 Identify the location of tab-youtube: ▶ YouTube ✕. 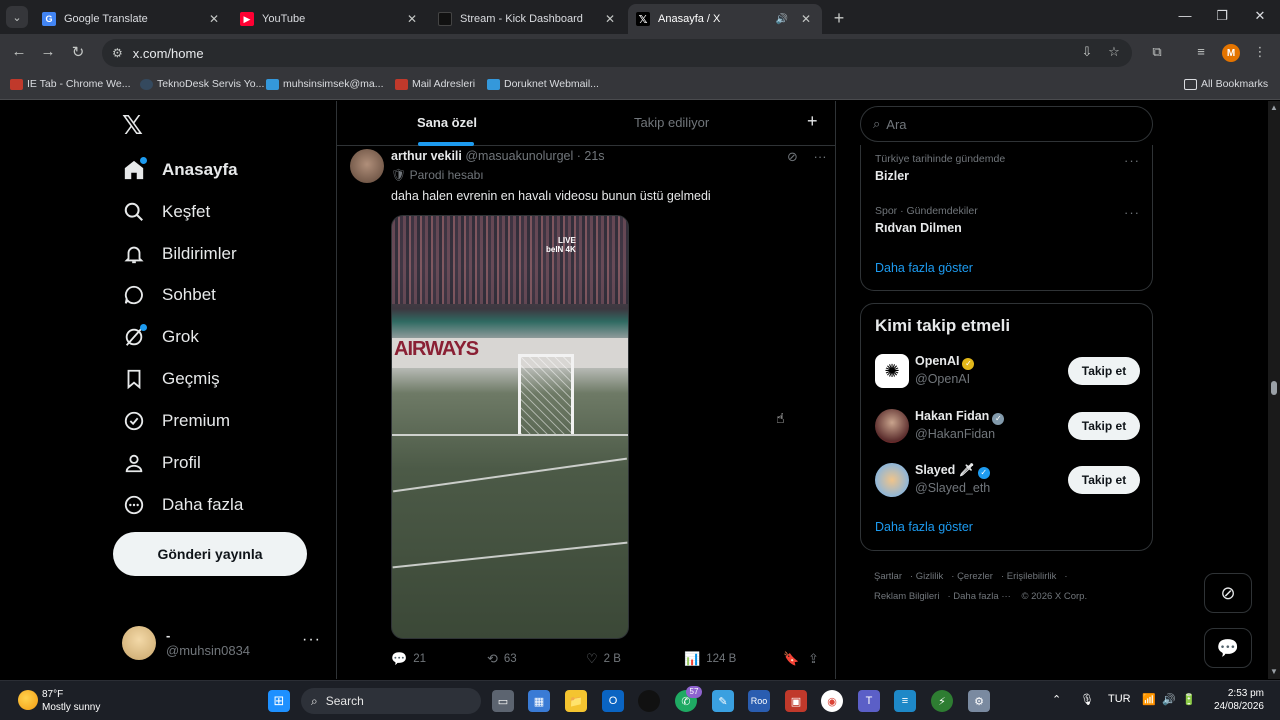
(330, 19).